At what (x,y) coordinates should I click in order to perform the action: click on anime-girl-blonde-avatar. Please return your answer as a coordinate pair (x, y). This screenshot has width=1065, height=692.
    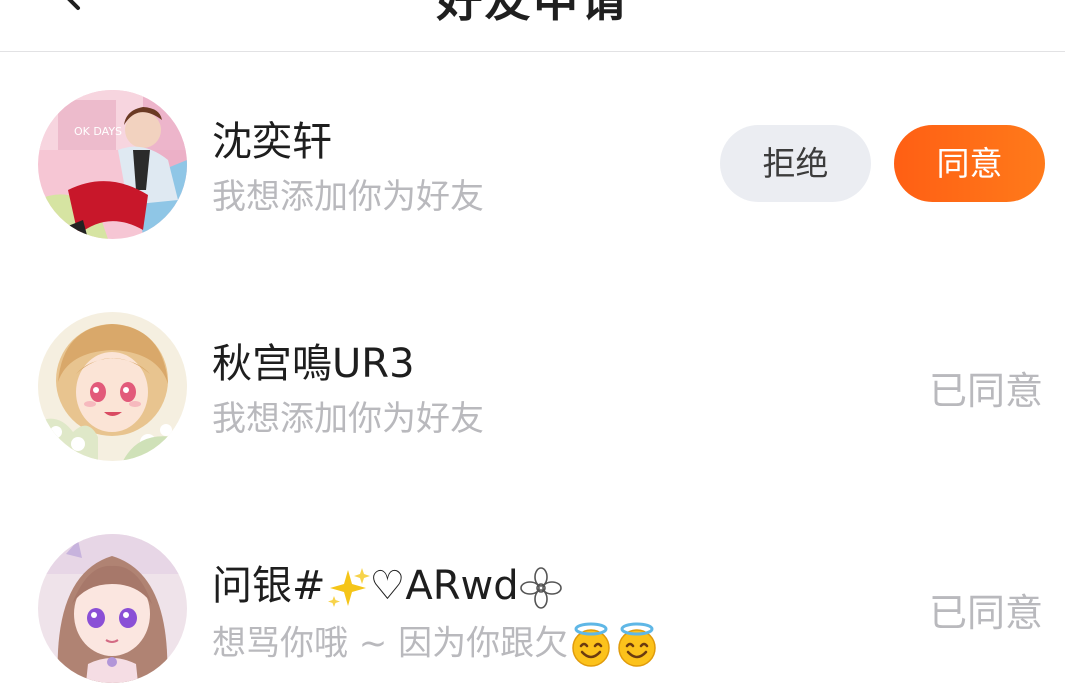
    Looking at the image, I should click on (112, 386).